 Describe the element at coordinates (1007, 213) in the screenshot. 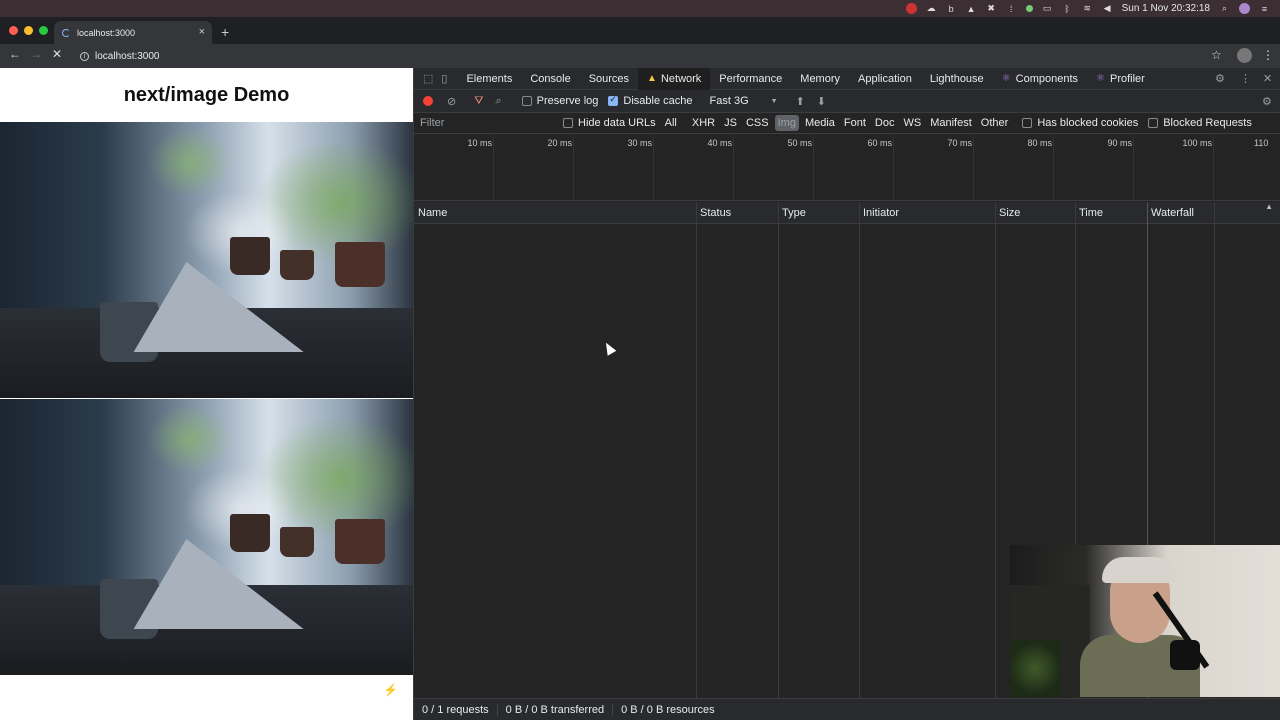

I see `column-header-size: Size` at that location.